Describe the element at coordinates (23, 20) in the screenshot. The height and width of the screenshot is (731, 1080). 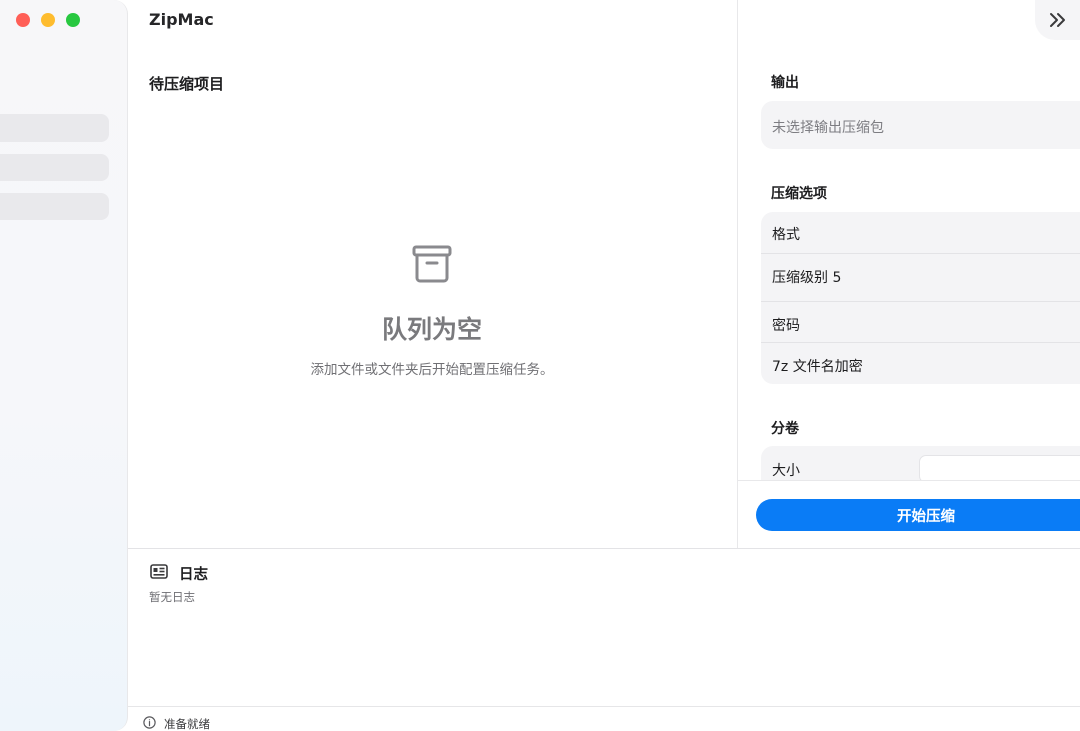
I see `close-window-button` at that location.